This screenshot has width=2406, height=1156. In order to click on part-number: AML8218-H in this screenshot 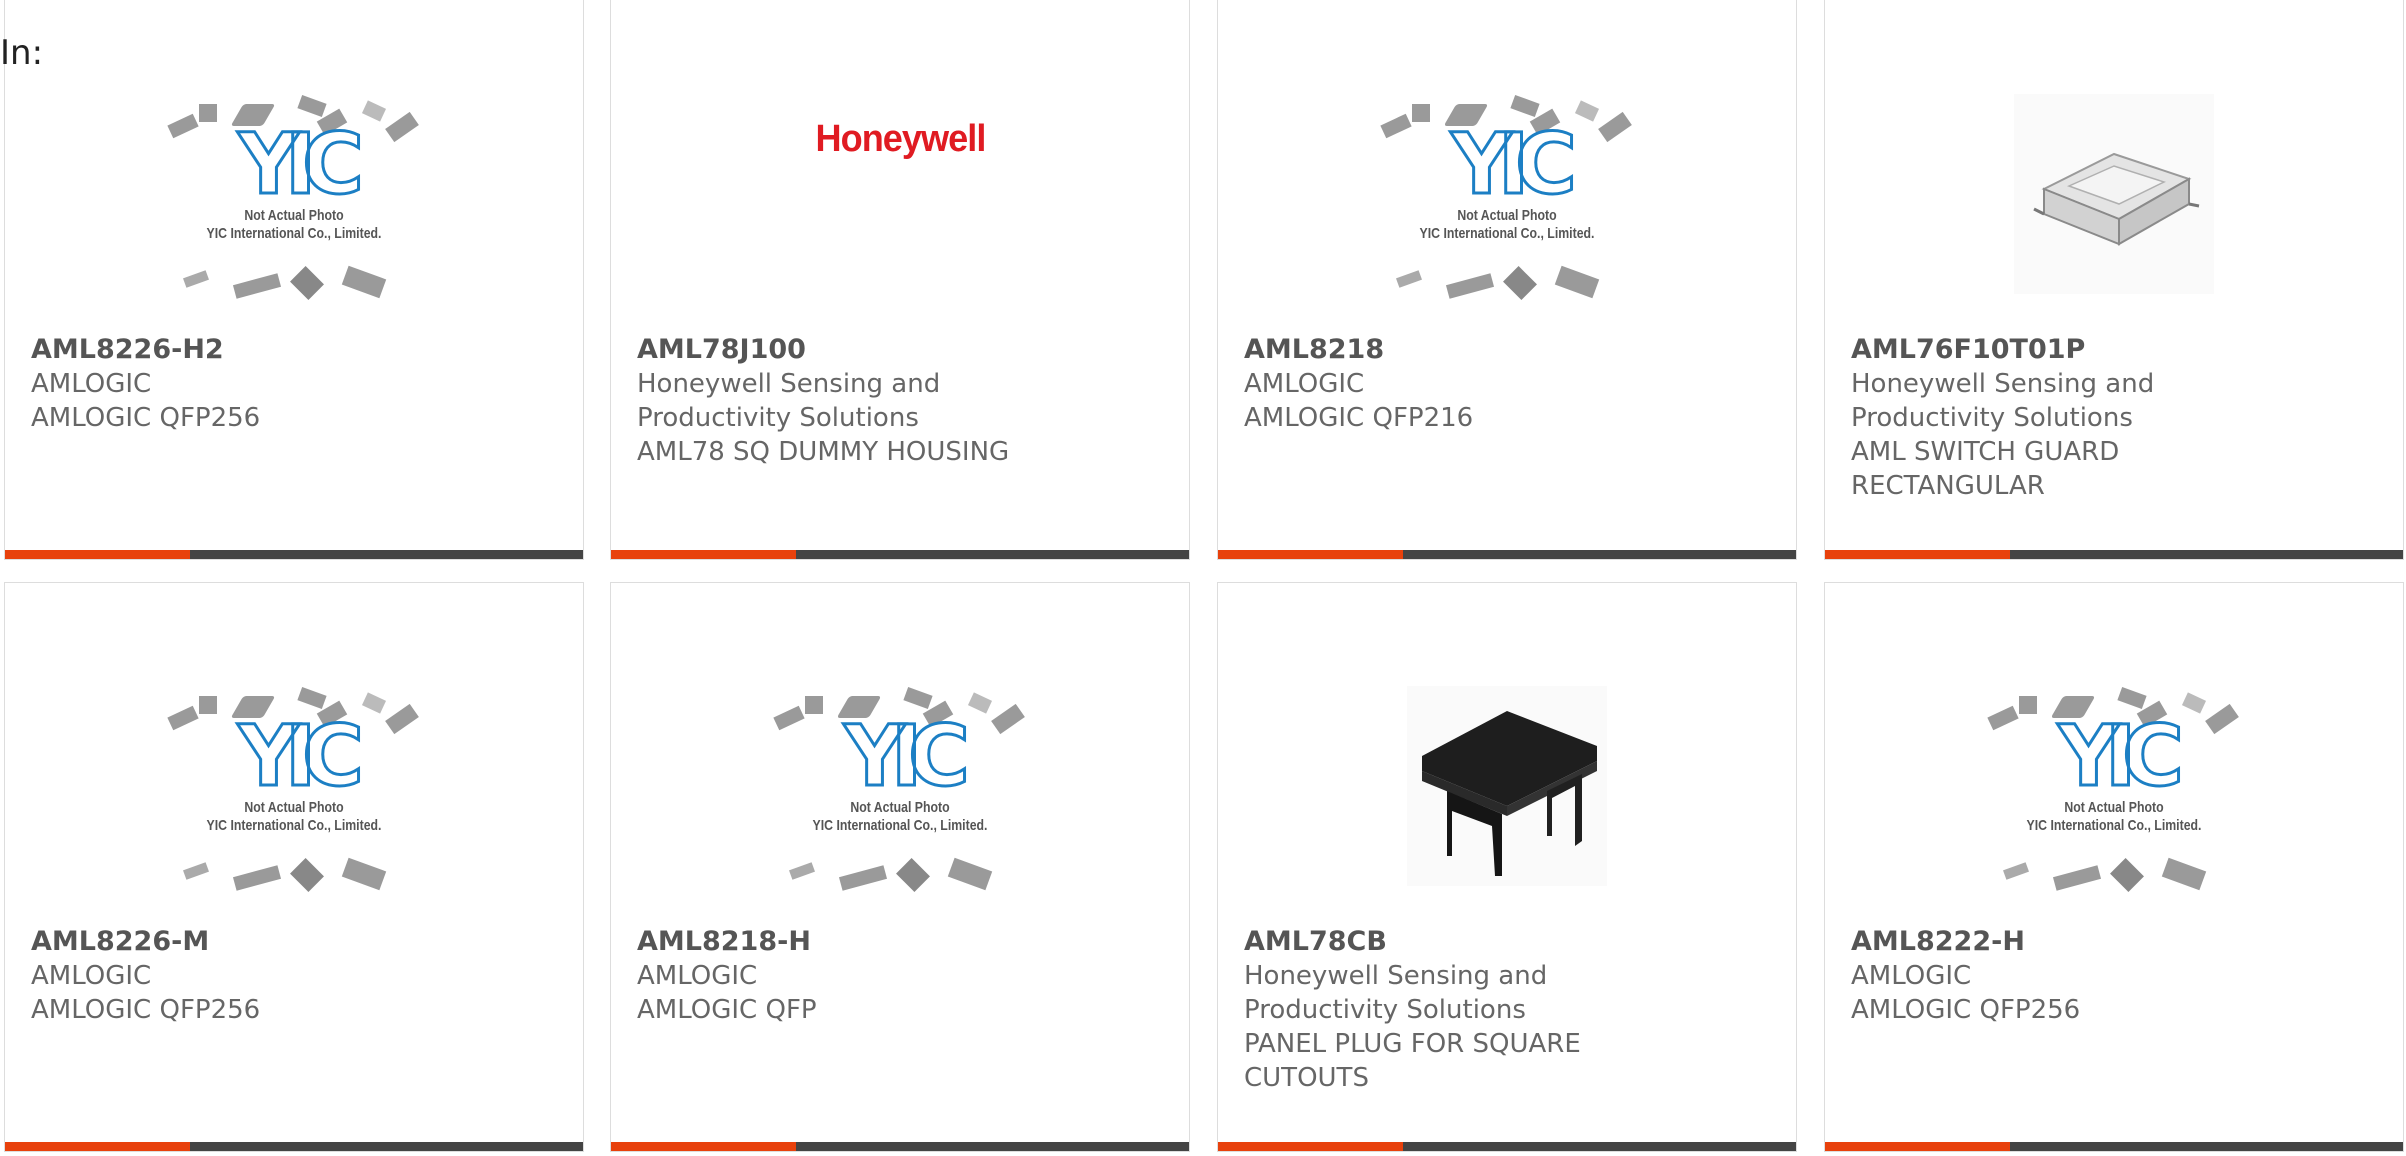, I will do `click(903, 942)`.